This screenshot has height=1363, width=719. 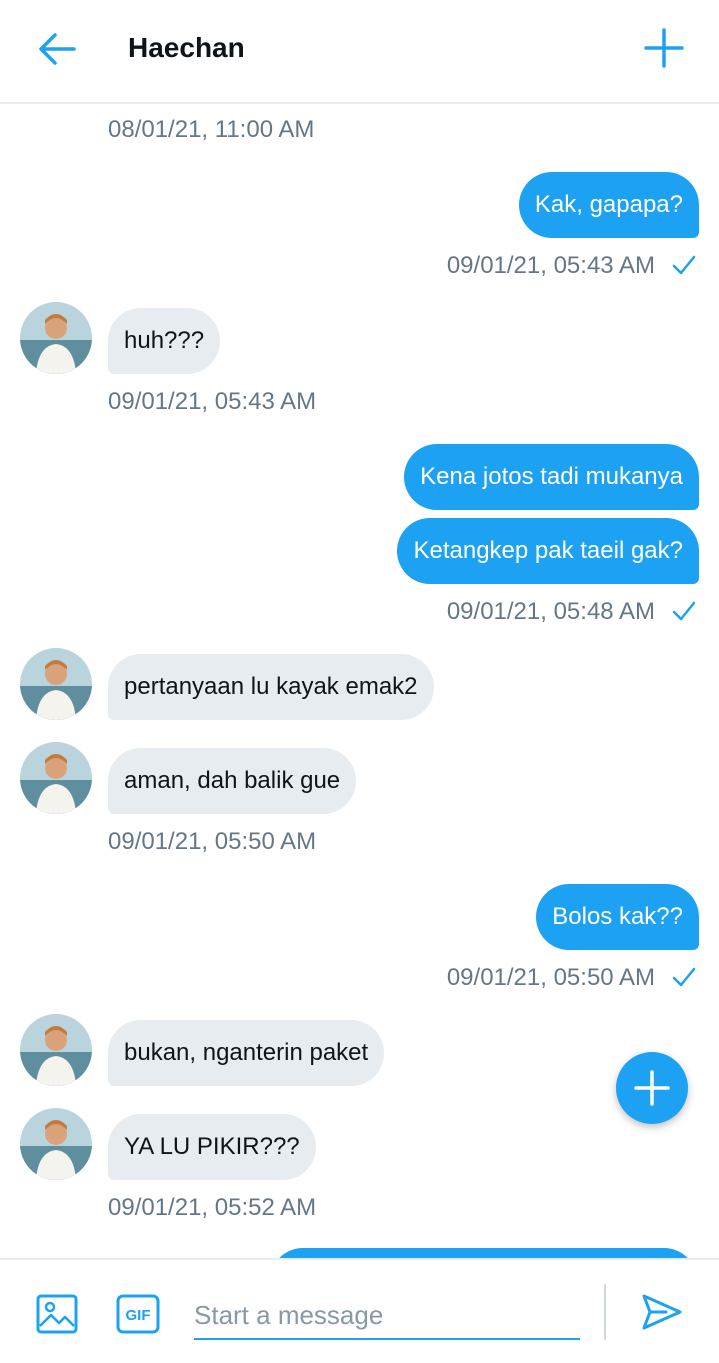 What do you see at coordinates (551, 477) in the screenshot?
I see `sent-message-bubble: Kena jotos tadi mukanya` at bounding box center [551, 477].